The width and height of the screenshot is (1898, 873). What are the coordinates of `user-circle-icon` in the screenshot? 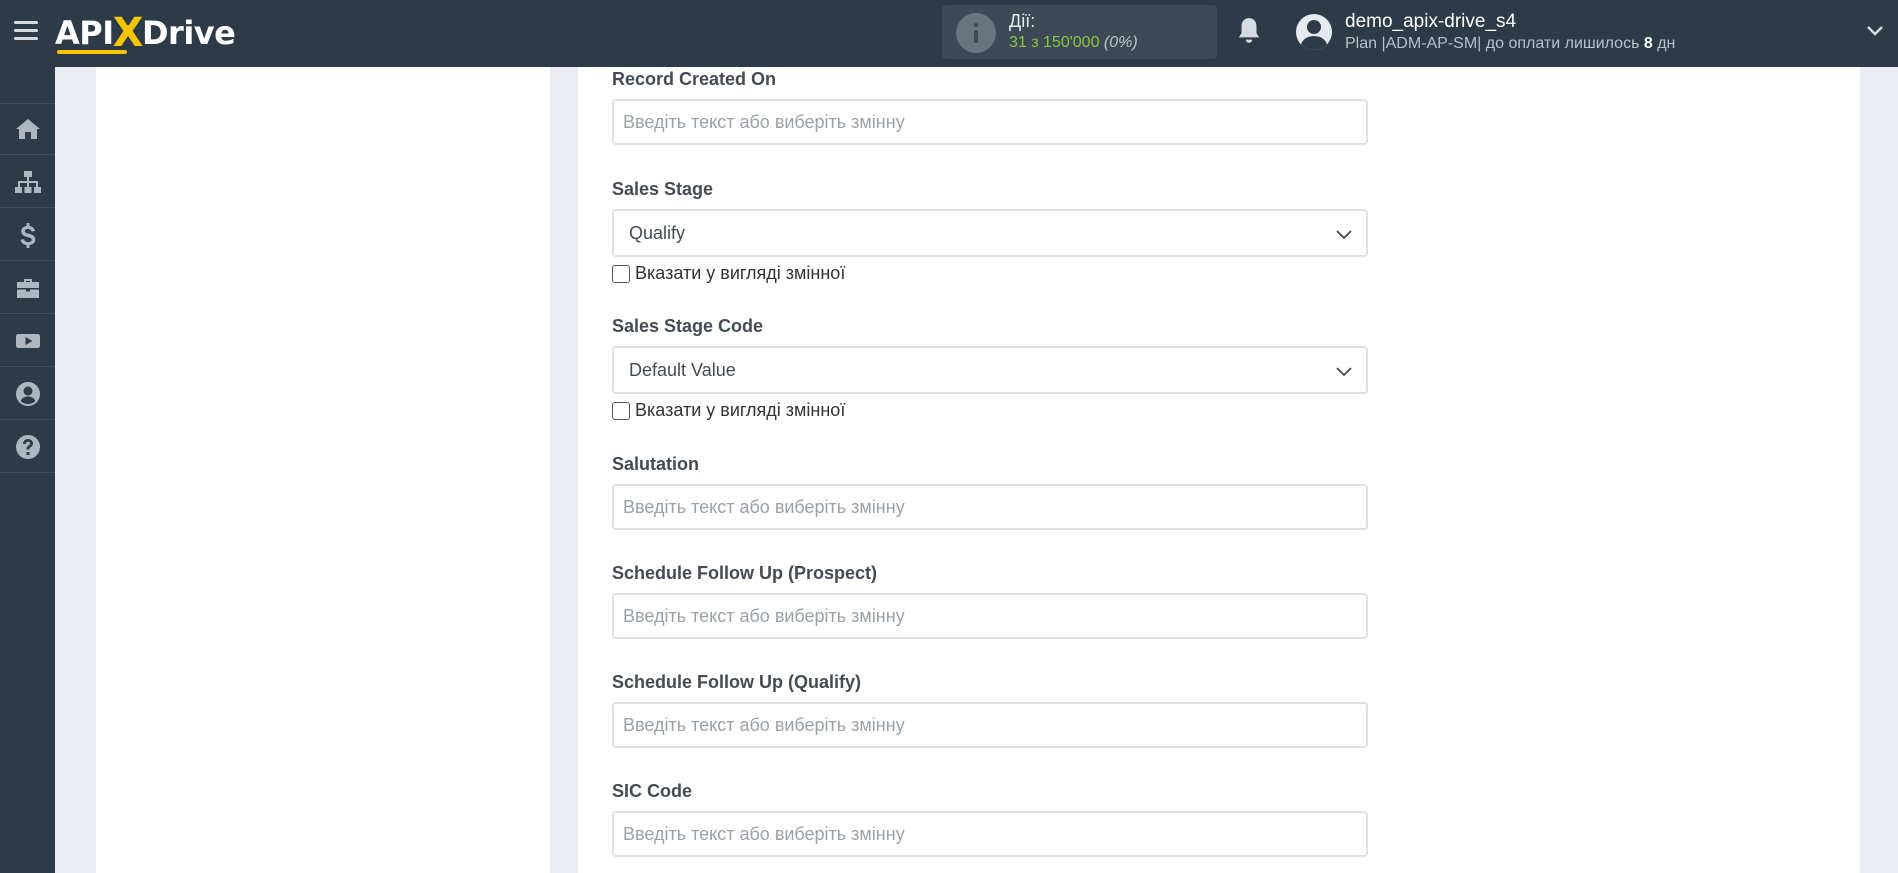 It's located at (27, 393).